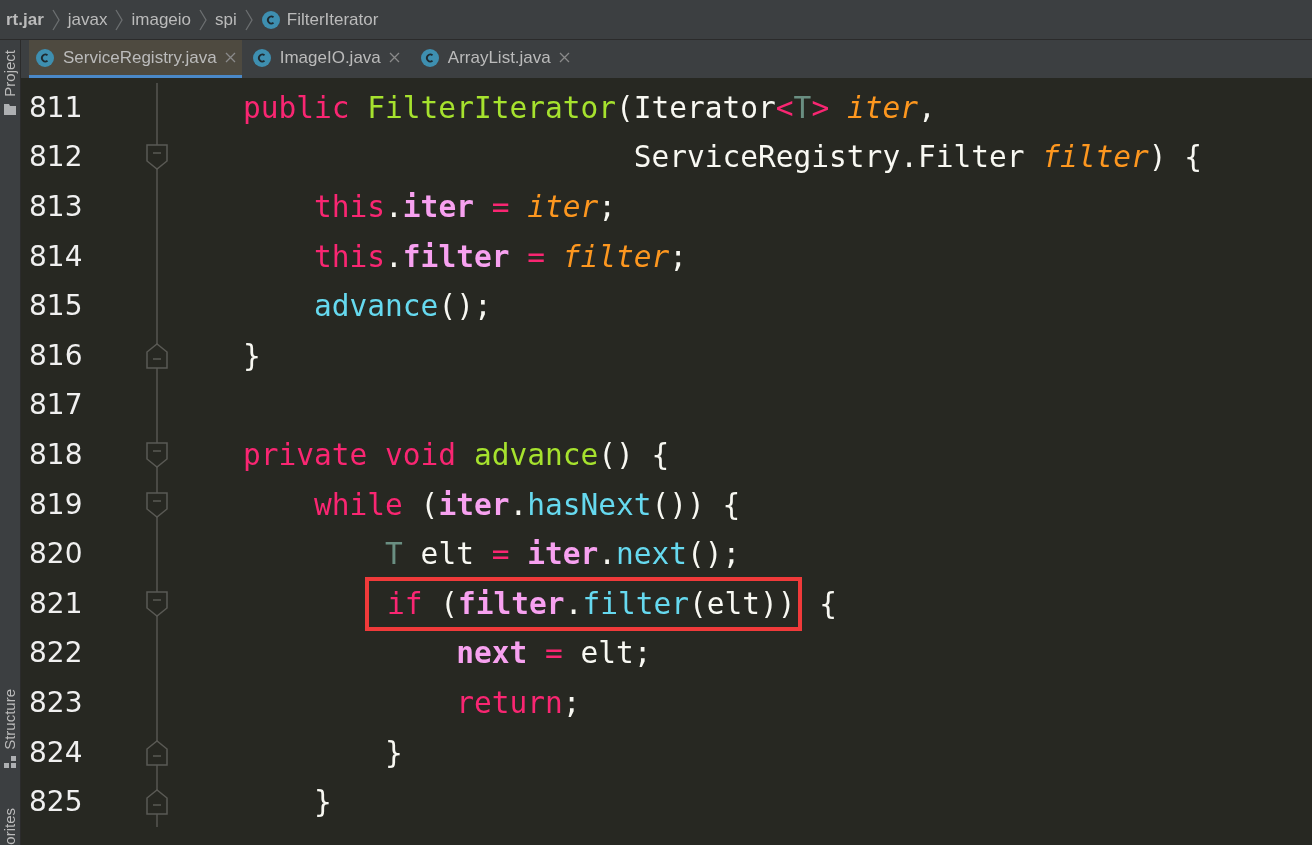 This screenshot has width=1312, height=845. I want to click on breadcrumb-item: imageio, so click(161, 19).